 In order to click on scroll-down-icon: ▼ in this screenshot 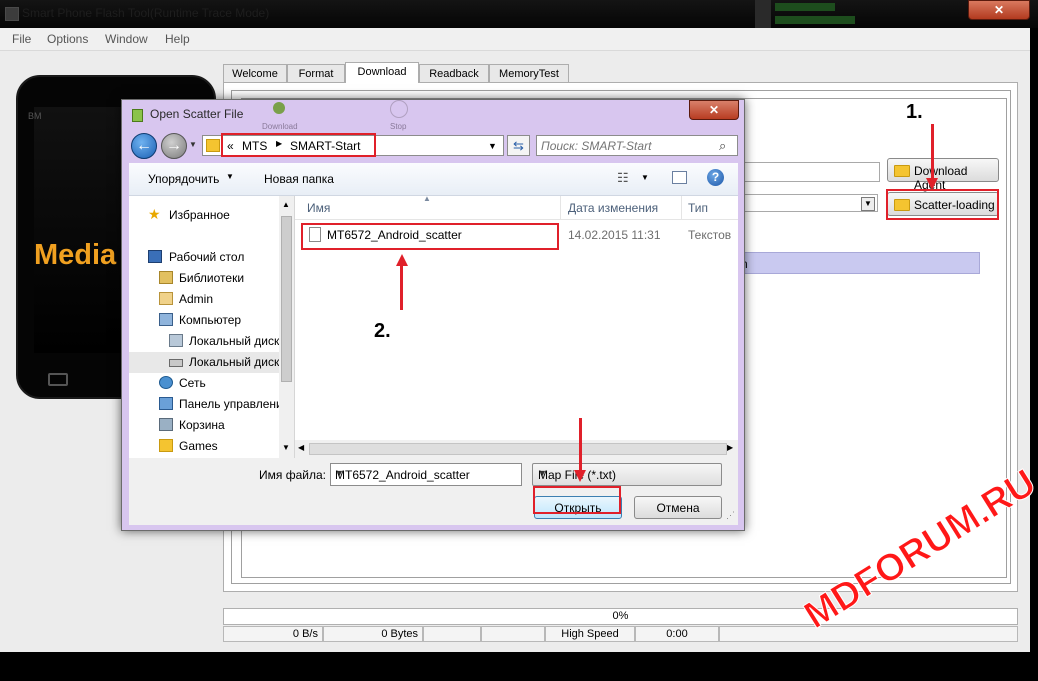, I will do `click(286, 447)`.